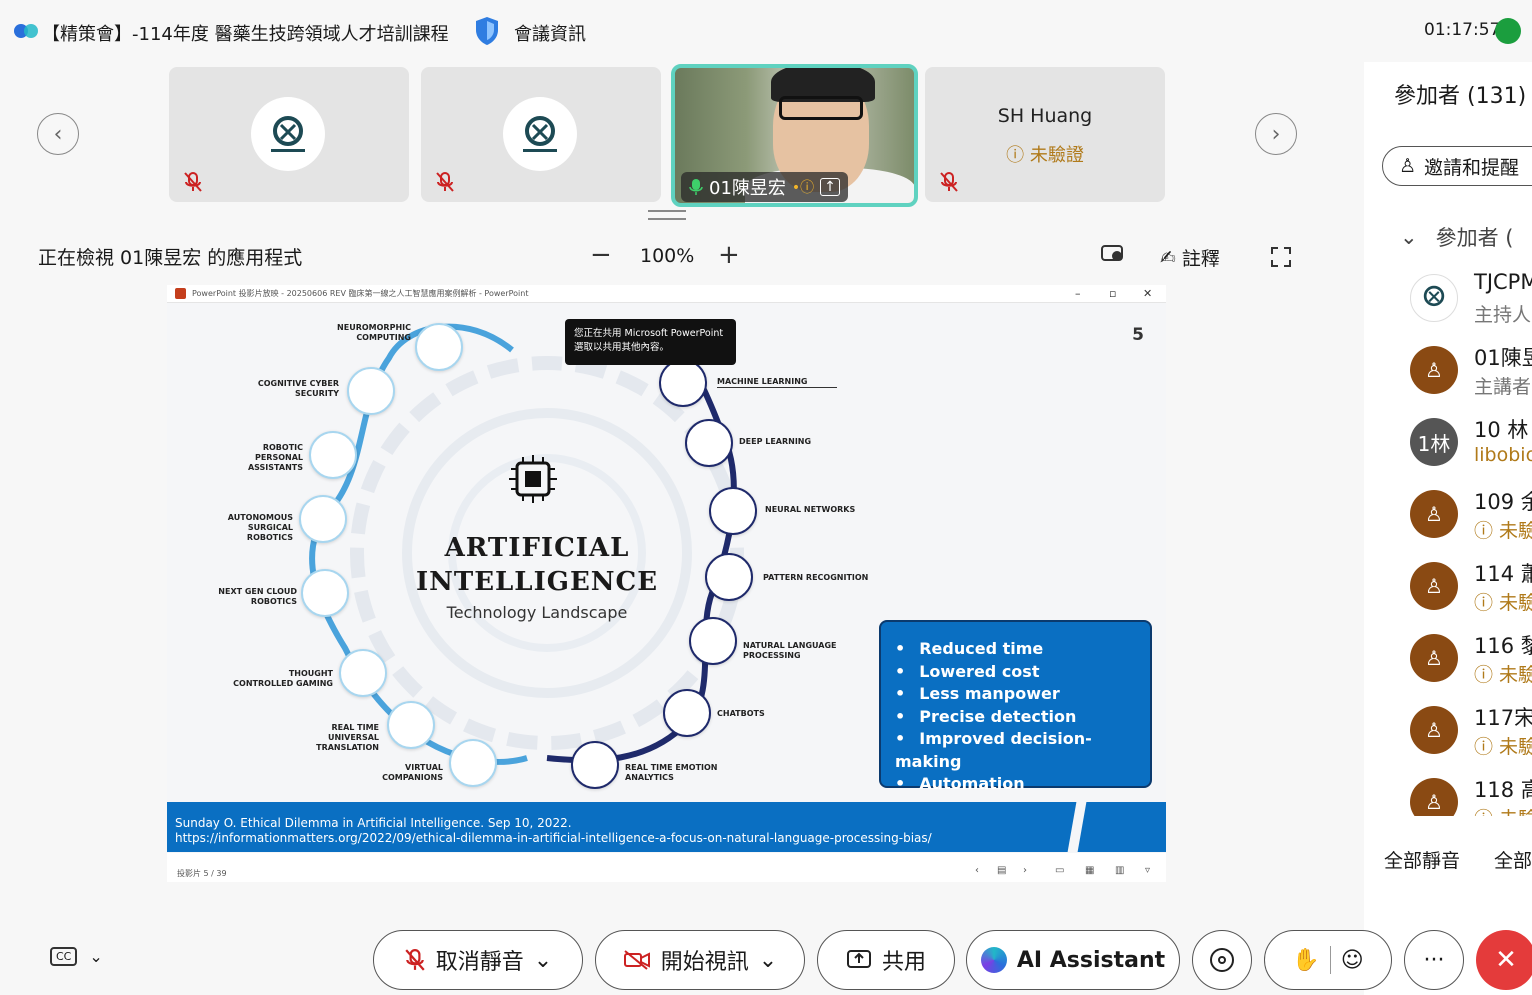 This screenshot has width=1532, height=995. What do you see at coordinates (1147, 293) in the screenshot?
I see `close-icon: ✕` at bounding box center [1147, 293].